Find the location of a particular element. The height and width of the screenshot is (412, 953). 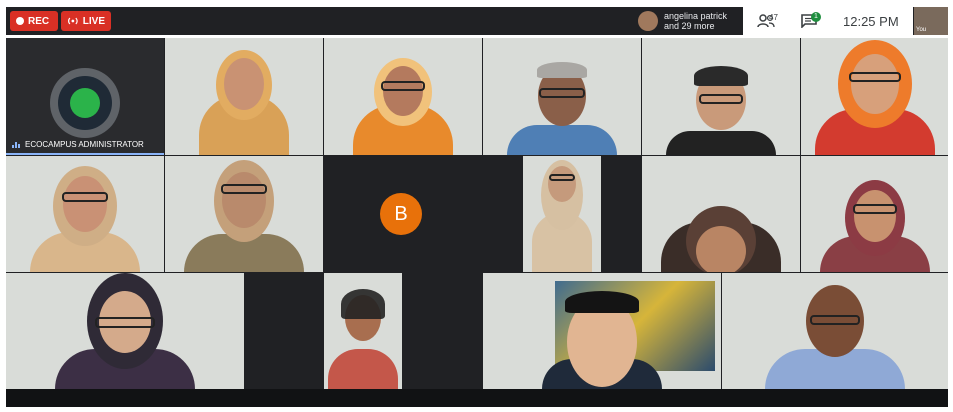

people-count: 47 is located at coordinates (773, 17).